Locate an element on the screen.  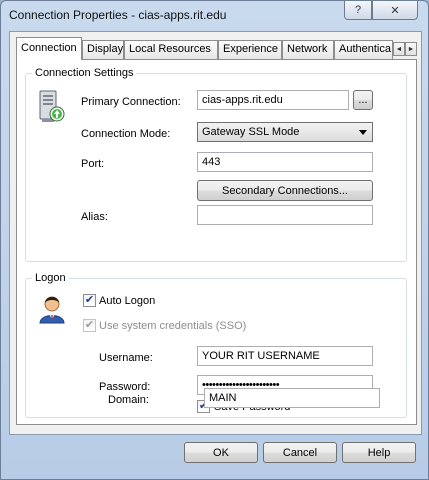
tab-scroll-left-icon: ◄ is located at coordinates (399, 49).